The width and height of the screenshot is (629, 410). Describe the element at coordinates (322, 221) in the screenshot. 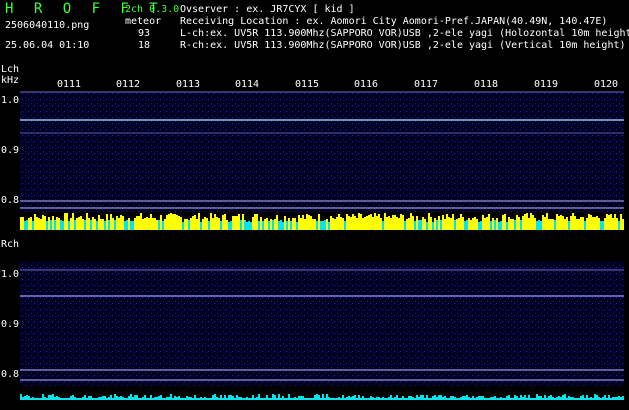

I see `lch-level-meter` at that location.